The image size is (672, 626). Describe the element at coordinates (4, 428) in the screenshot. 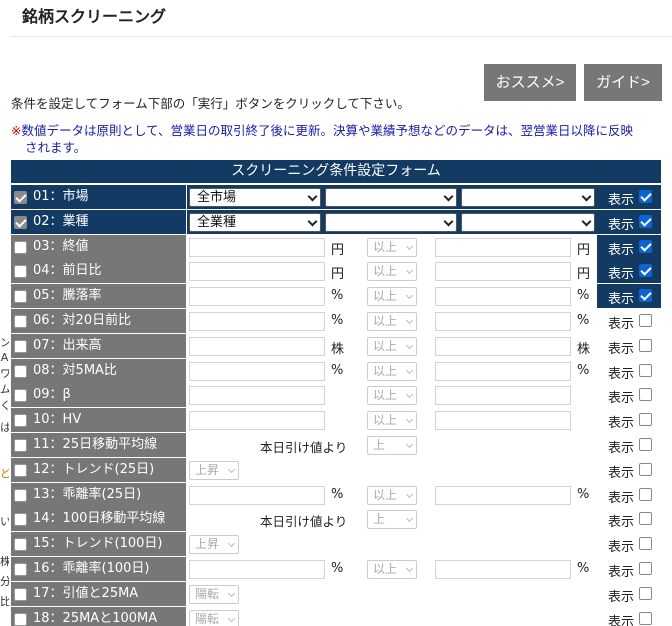

I see `sidebar-char: は` at that location.